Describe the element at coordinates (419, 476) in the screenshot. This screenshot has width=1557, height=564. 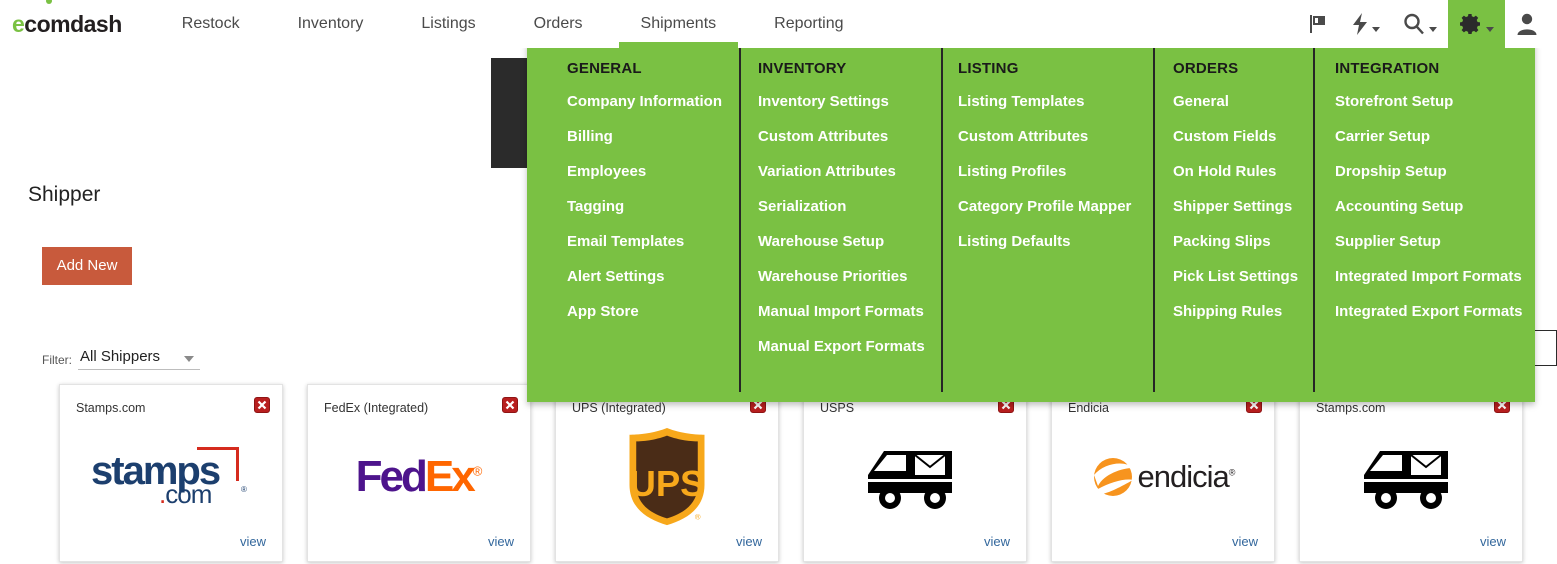
I see `fedex-logo-icon: FedEx®` at that location.